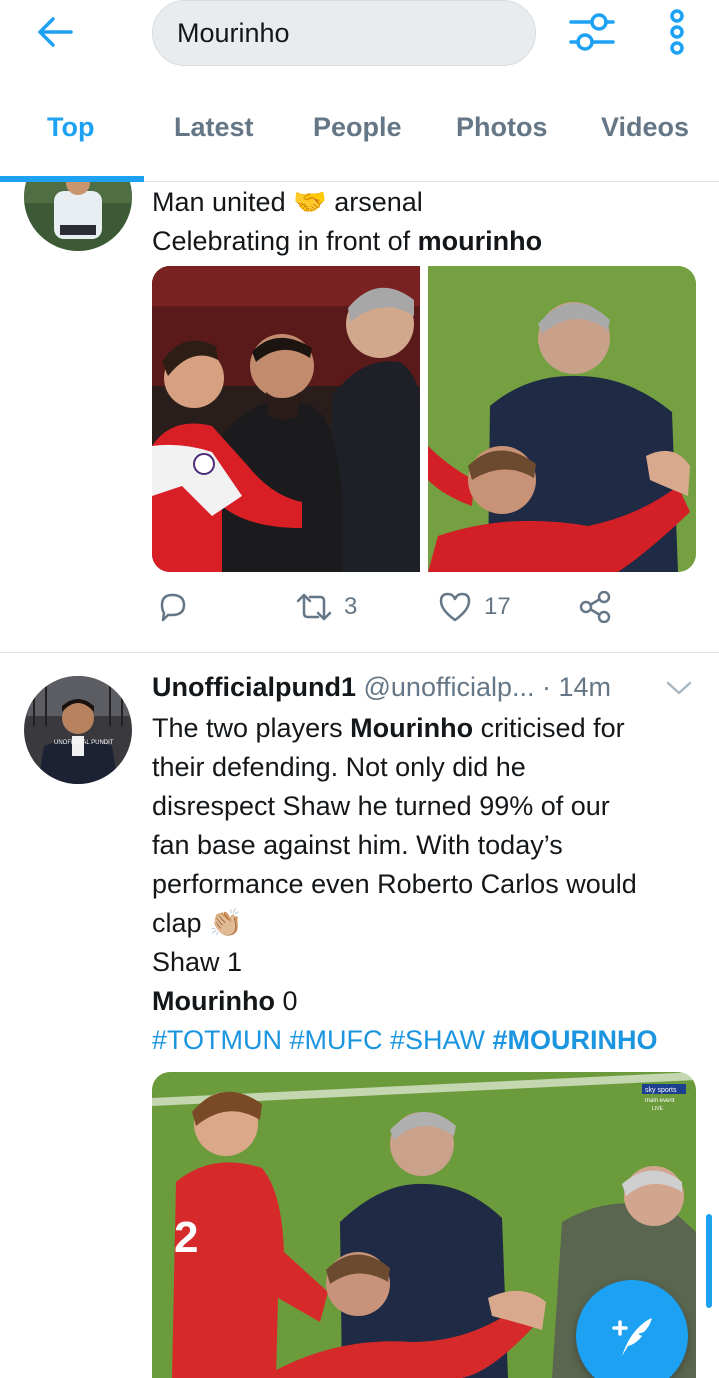  Describe the element at coordinates (474, 607) in the screenshot. I see `like-button: 17` at that location.